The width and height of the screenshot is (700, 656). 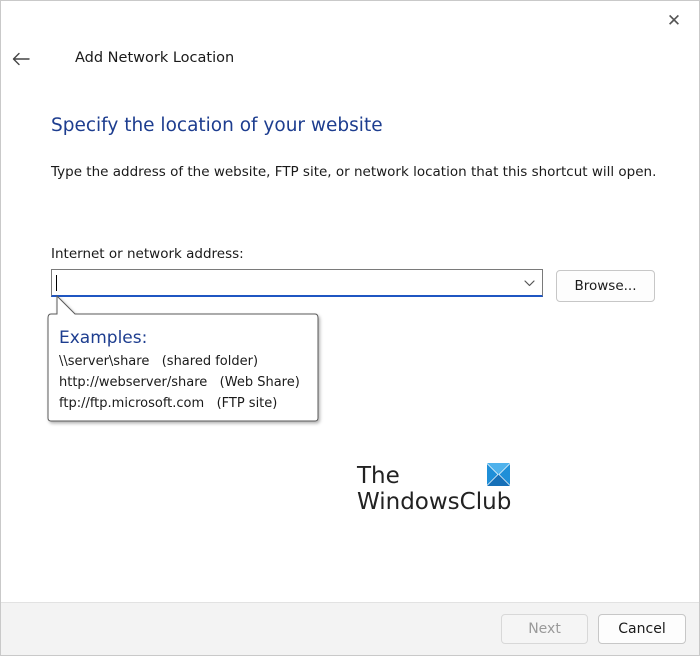 I want to click on watermark-logo: The WindowsClub, so click(x=442, y=491).